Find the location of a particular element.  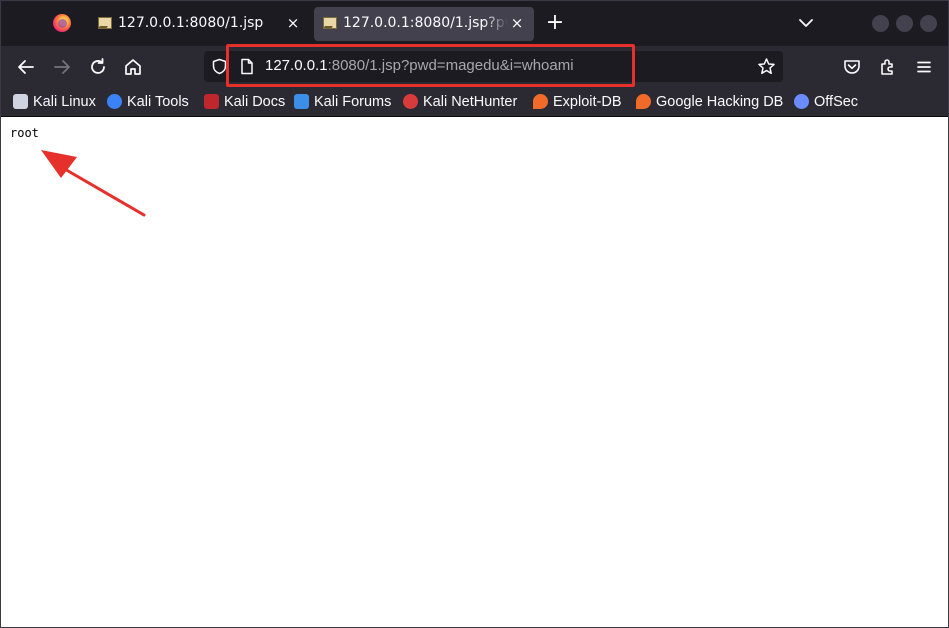

reload-icon is located at coordinates (98, 66).